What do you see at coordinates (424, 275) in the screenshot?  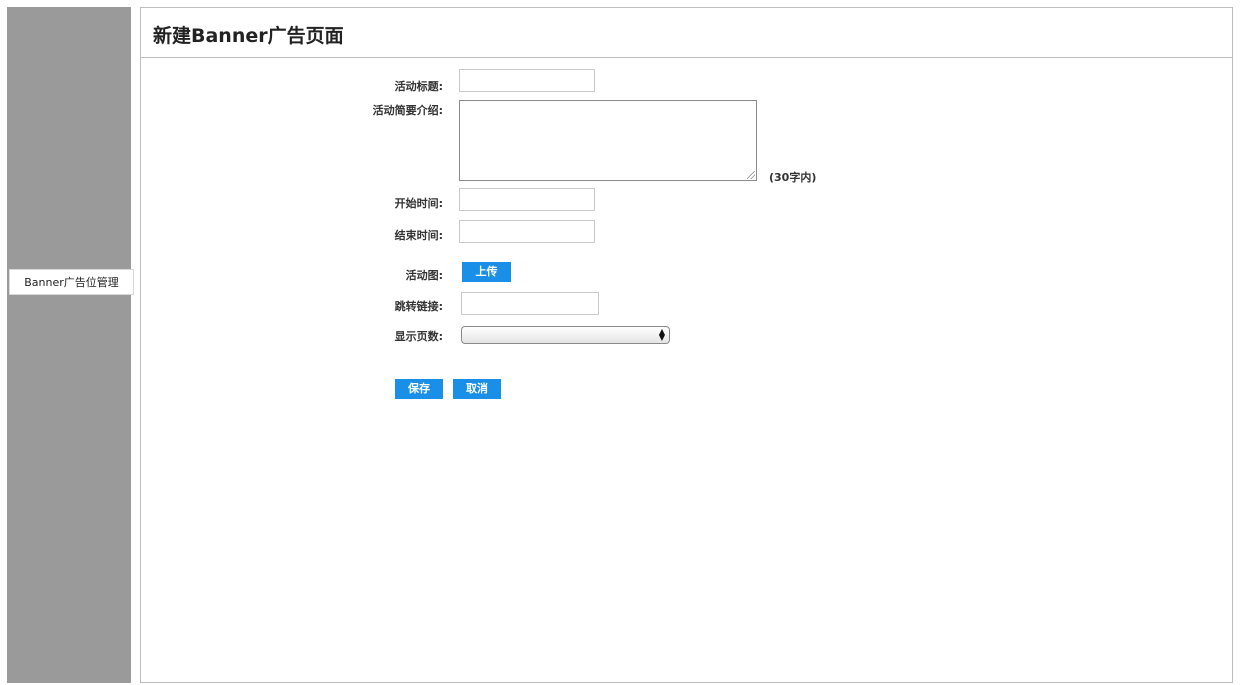 I see `activity-image-label: 活动图:` at bounding box center [424, 275].